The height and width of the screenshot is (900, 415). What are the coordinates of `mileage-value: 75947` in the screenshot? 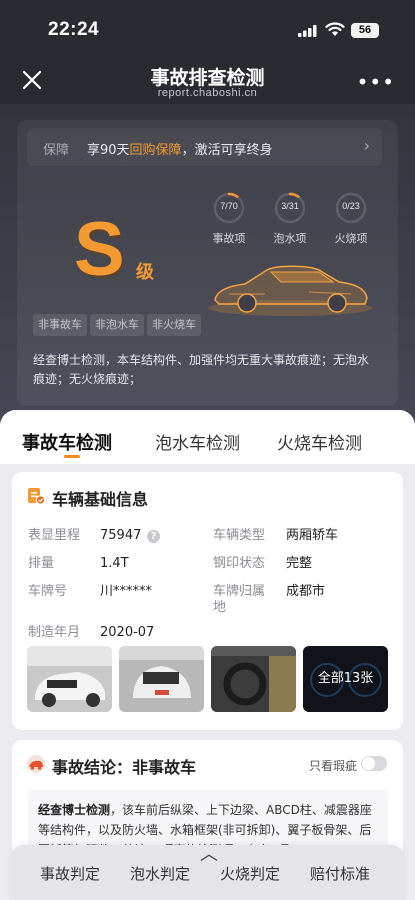 It's located at (121, 535).